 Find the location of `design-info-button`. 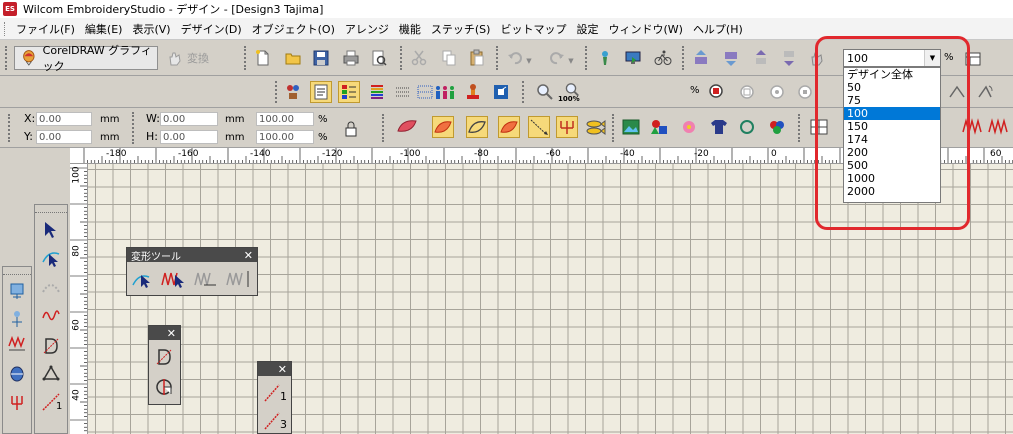

design-info-button is located at coordinates (321, 92).